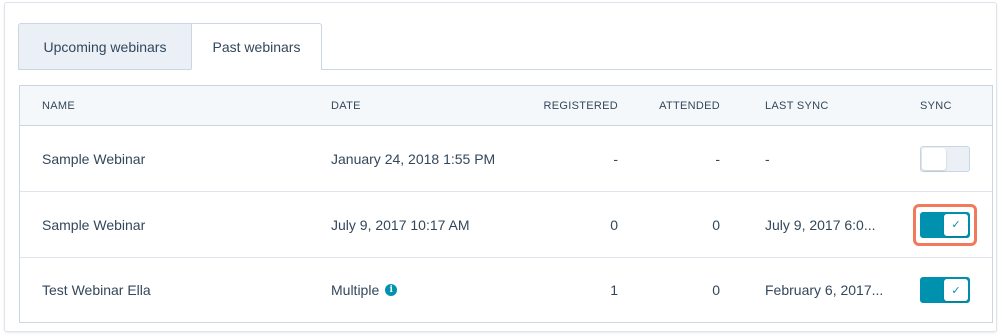 This screenshot has width=1000, height=336. What do you see at coordinates (58, 105) in the screenshot?
I see `column-header-name: NAME` at bounding box center [58, 105].